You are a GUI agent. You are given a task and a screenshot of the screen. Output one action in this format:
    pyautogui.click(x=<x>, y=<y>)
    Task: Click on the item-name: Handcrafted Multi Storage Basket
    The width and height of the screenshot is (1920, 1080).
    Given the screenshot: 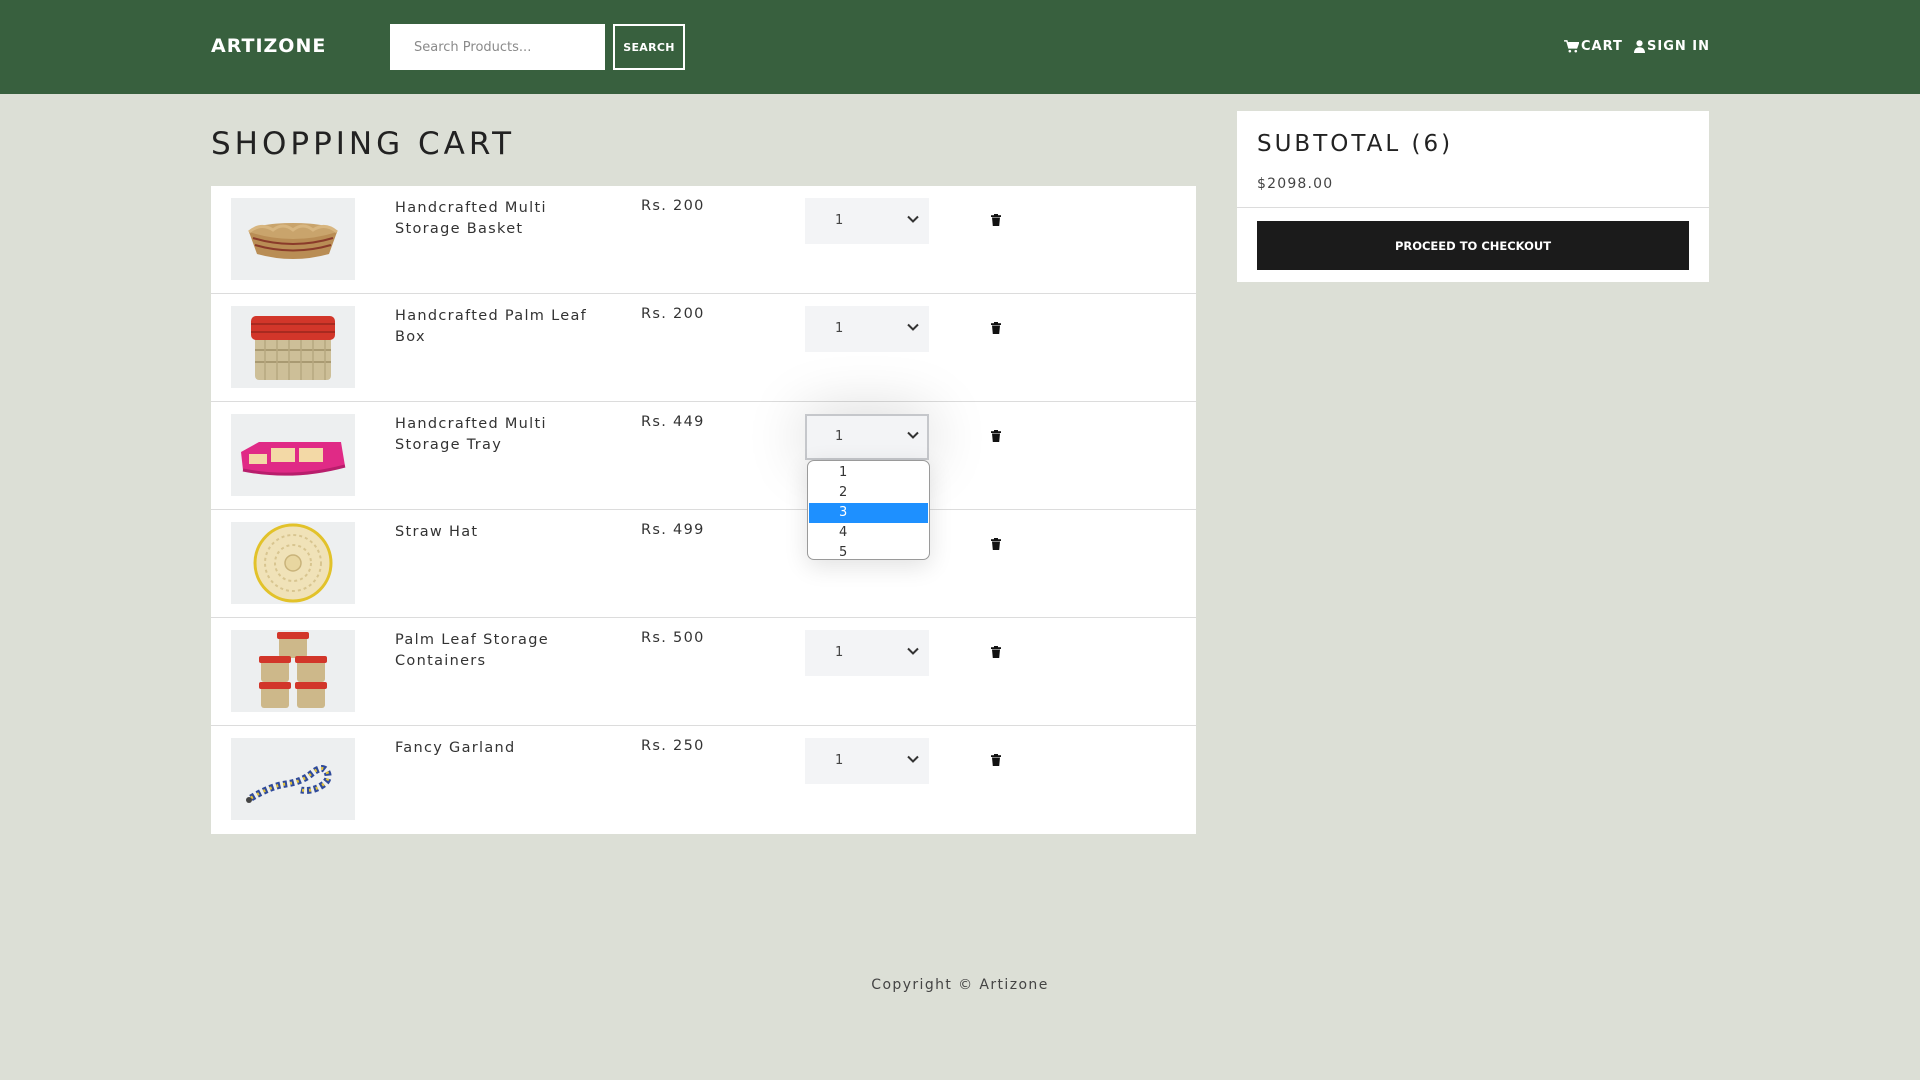 What is the action you would take?
    pyautogui.click(x=505, y=219)
    